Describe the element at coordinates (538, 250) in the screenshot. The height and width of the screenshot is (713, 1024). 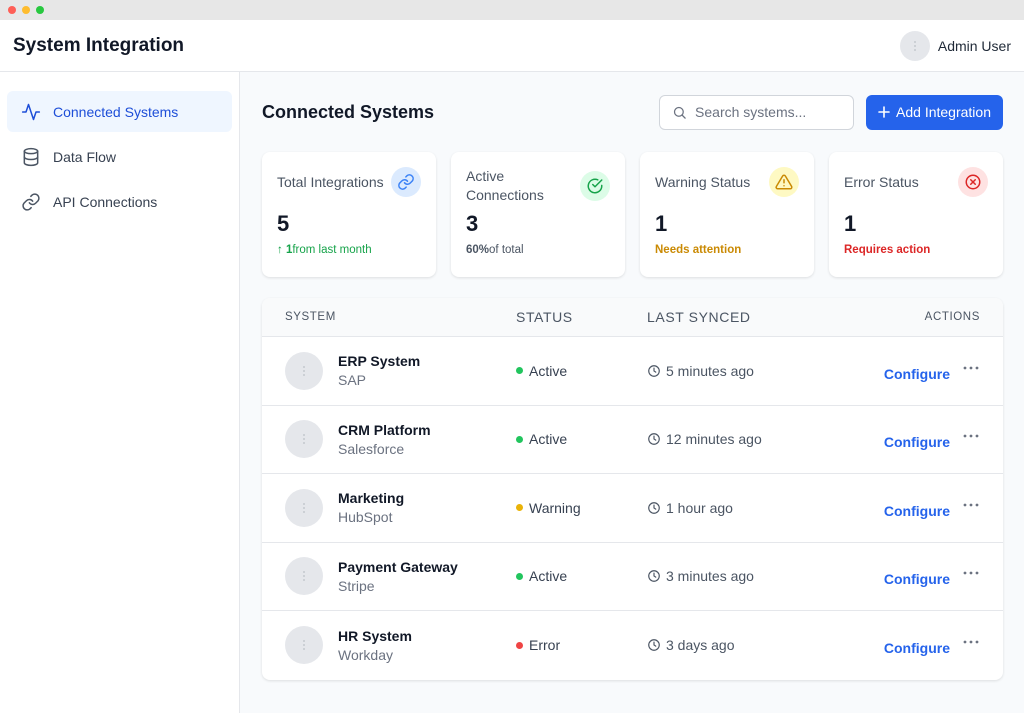
I see `stat-subtext: 60%of total` at that location.